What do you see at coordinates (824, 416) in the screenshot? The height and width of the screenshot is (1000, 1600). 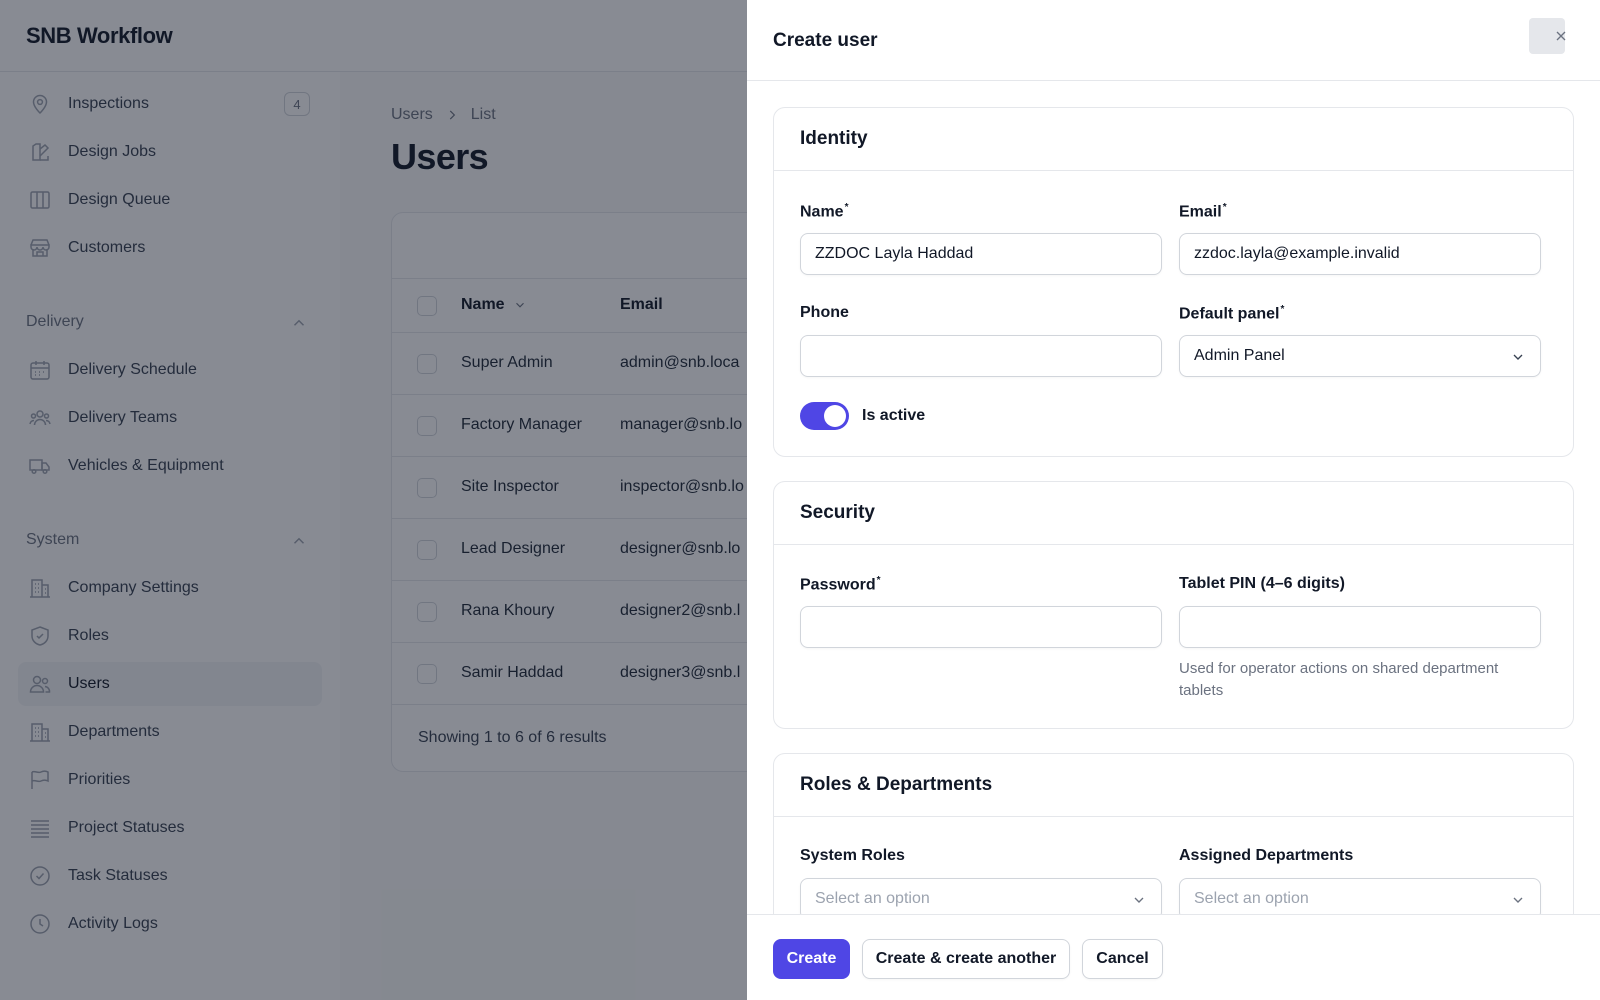 I see `is-active-toggle` at bounding box center [824, 416].